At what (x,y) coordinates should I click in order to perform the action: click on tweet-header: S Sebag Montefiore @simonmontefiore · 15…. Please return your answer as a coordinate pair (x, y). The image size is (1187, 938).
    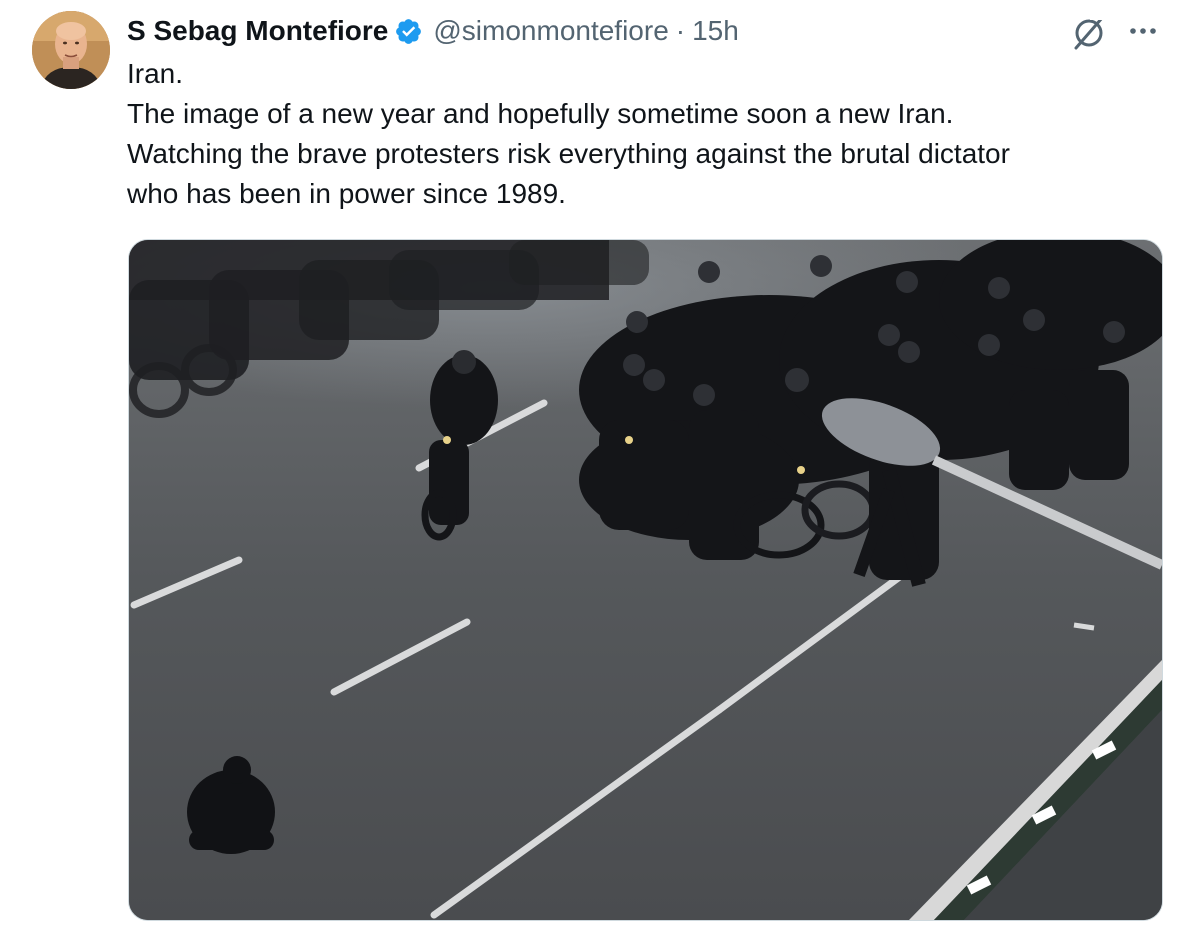
    Looking at the image, I should click on (433, 31).